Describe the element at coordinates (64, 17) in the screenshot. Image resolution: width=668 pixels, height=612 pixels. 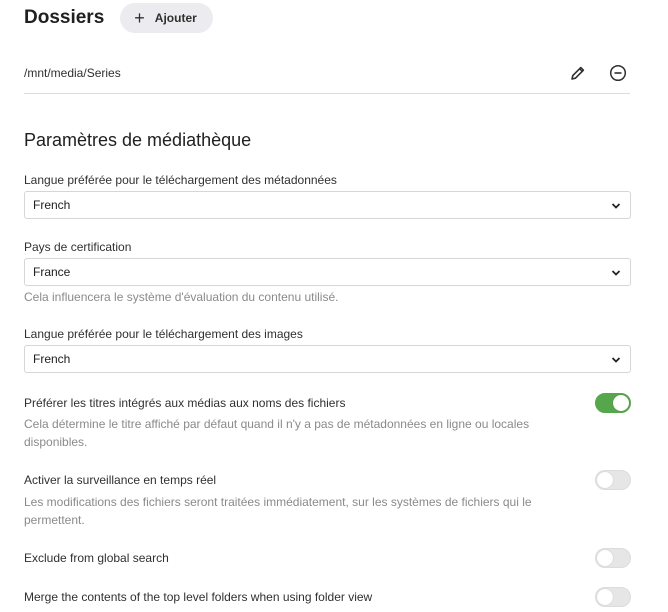
I see `folders-title: Dossiers` at that location.